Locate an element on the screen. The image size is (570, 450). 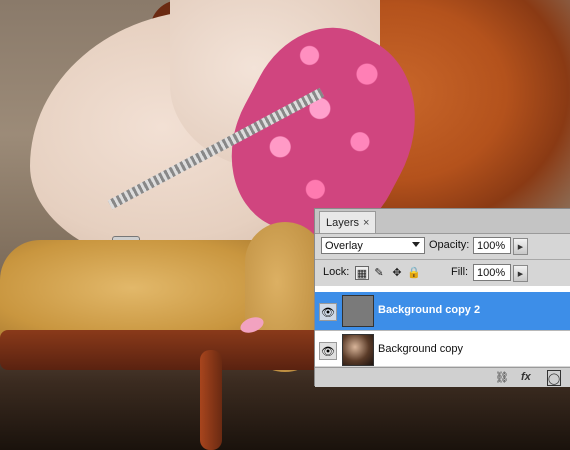
mask-icon: ◯ is located at coordinates (554, 378).